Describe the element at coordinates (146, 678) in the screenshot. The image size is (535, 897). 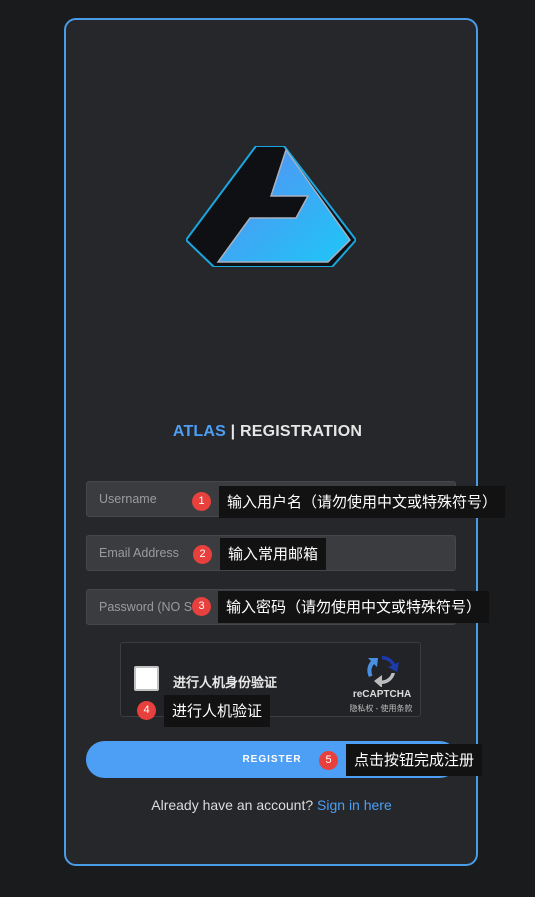
I see `recaptcha-checkbox` at that location.